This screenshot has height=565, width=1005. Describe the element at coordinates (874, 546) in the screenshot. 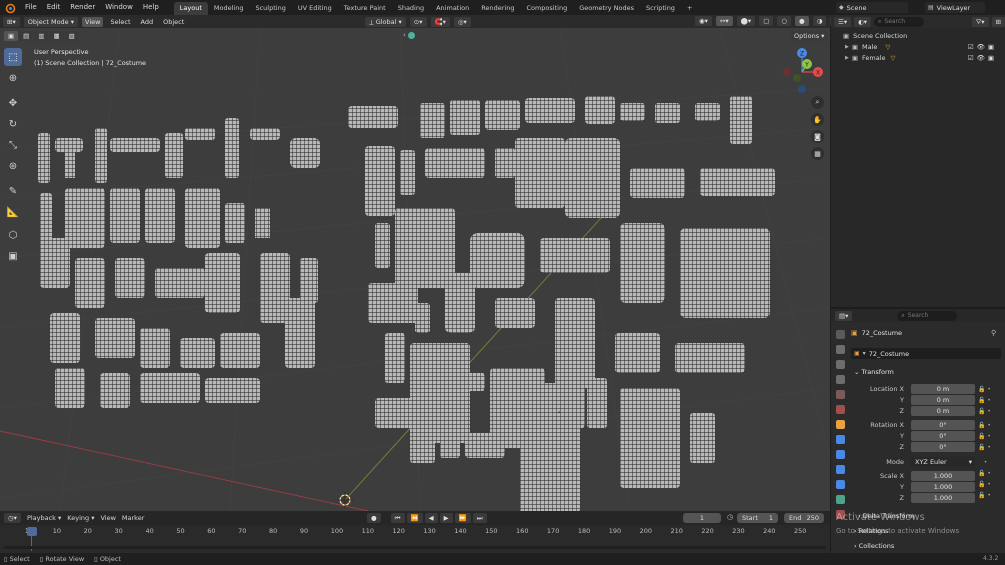

I see `collections-section-header: › Collections` at that location.